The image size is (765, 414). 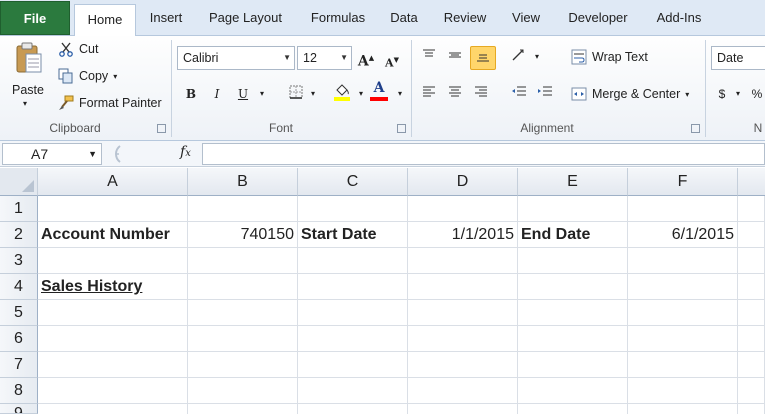 What do you see at coordinates (296, 94) in the screenshot?
I see `borders-button` at bounding box center [296, 94].